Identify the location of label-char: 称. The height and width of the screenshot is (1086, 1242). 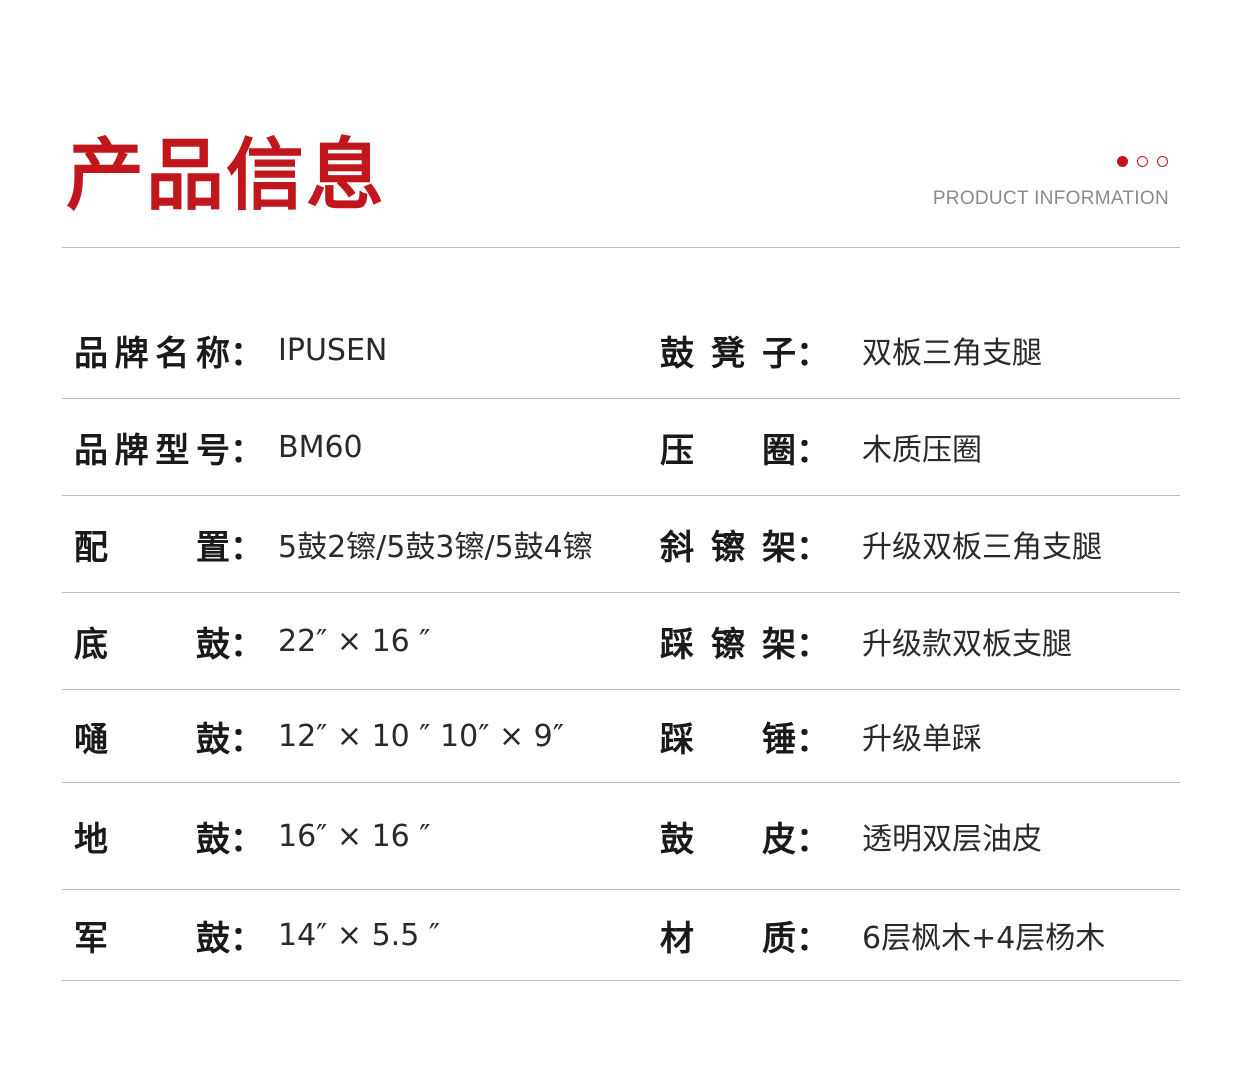
(212, 353).